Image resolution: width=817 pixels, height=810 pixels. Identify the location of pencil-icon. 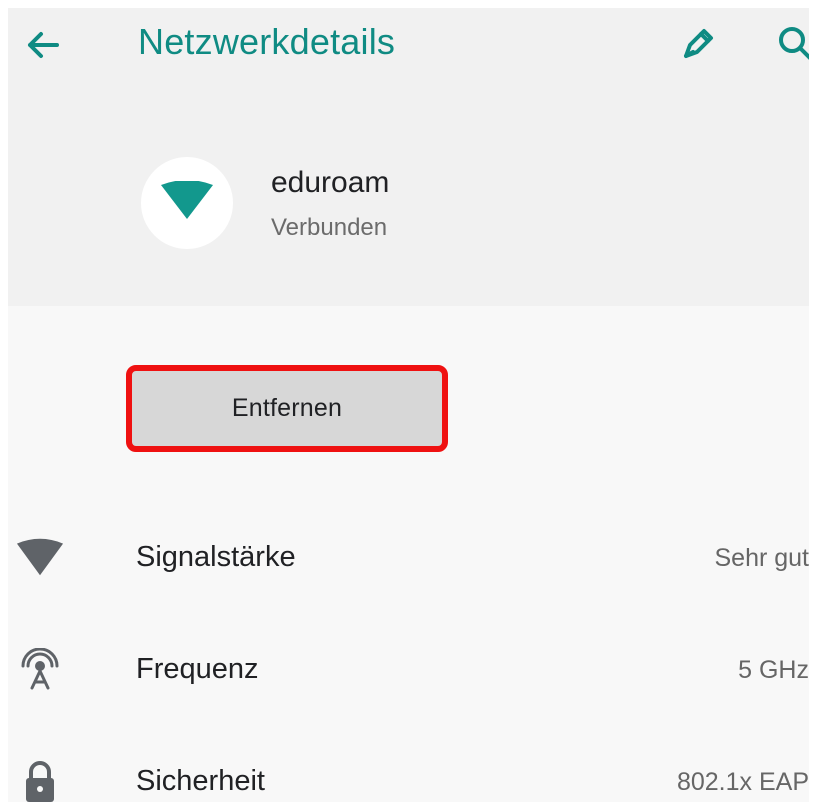
(698, 46).